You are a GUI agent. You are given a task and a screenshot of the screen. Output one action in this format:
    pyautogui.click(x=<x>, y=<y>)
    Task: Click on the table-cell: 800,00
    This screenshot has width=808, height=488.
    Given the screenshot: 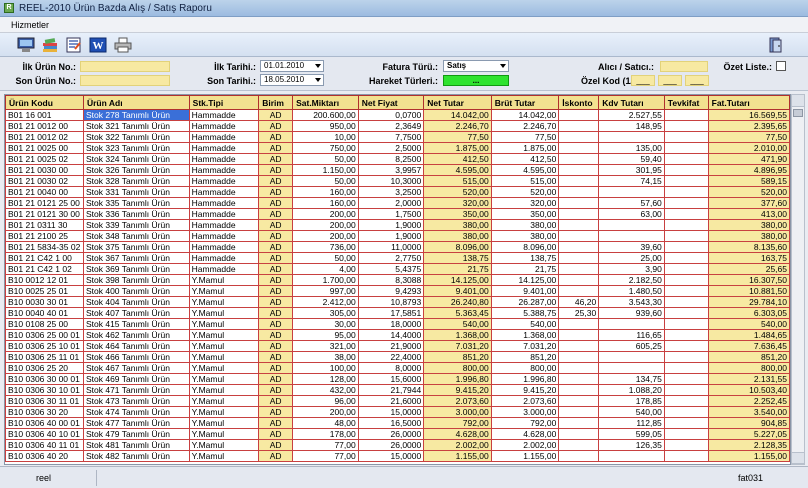 What is the action you would take?
    pyautogui.click(x=748, y=368)
    